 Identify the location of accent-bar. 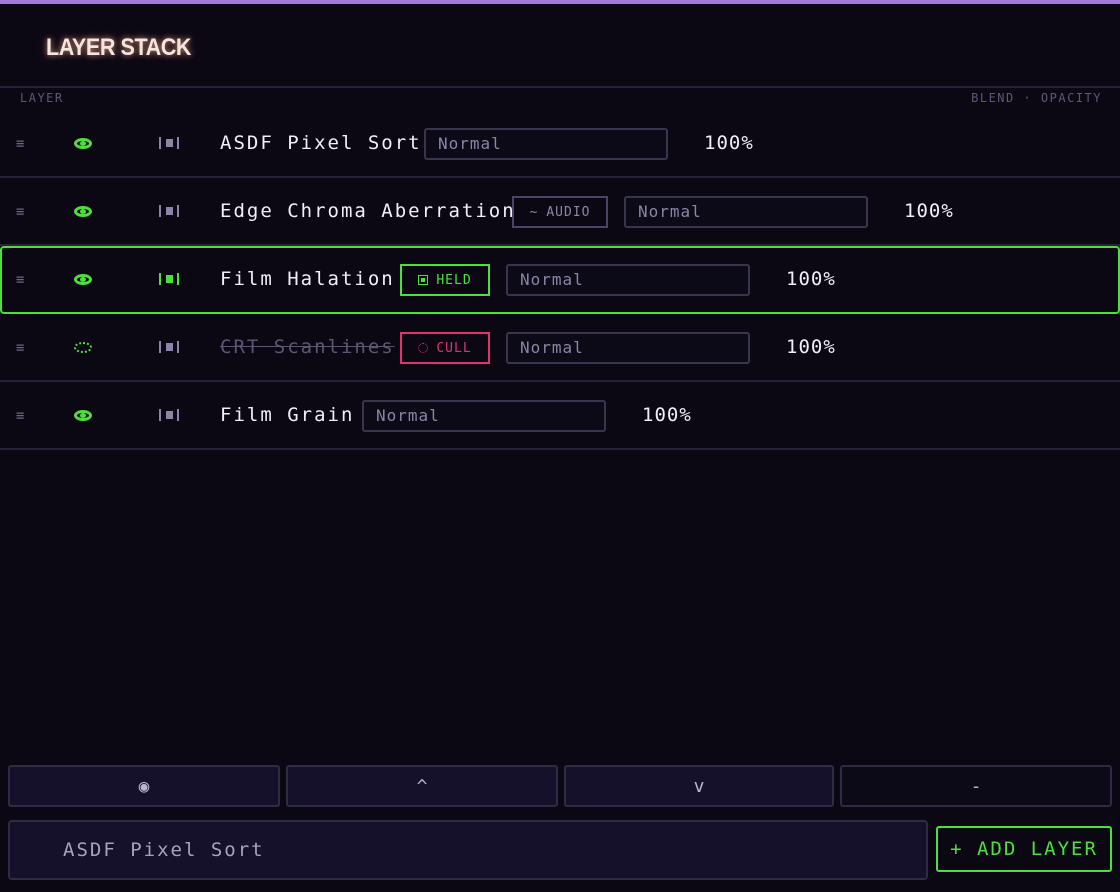
(560, 2).